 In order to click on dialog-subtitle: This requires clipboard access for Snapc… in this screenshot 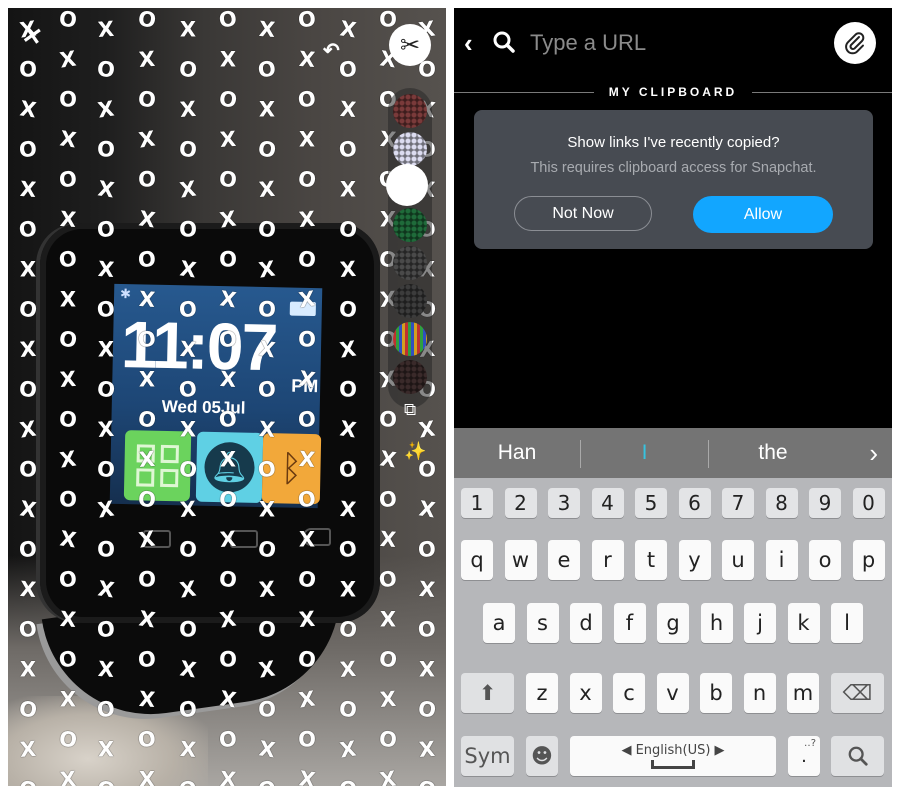, I will do `click(673, 168)`.